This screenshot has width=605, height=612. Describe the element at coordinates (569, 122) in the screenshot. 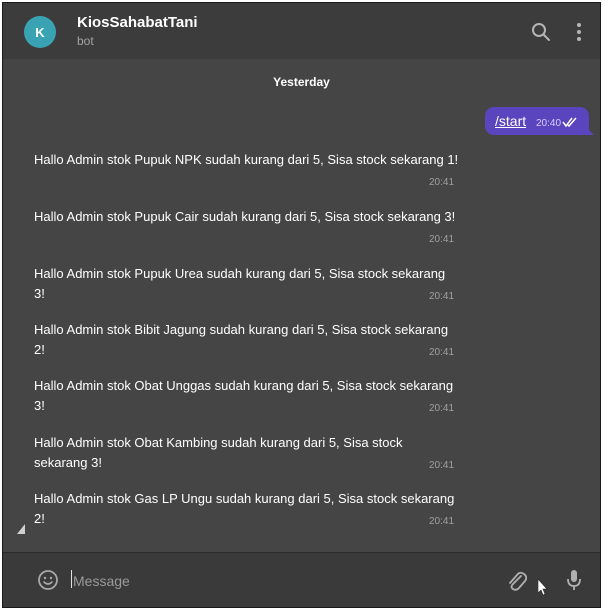

I see `double-check-icon` at that location.